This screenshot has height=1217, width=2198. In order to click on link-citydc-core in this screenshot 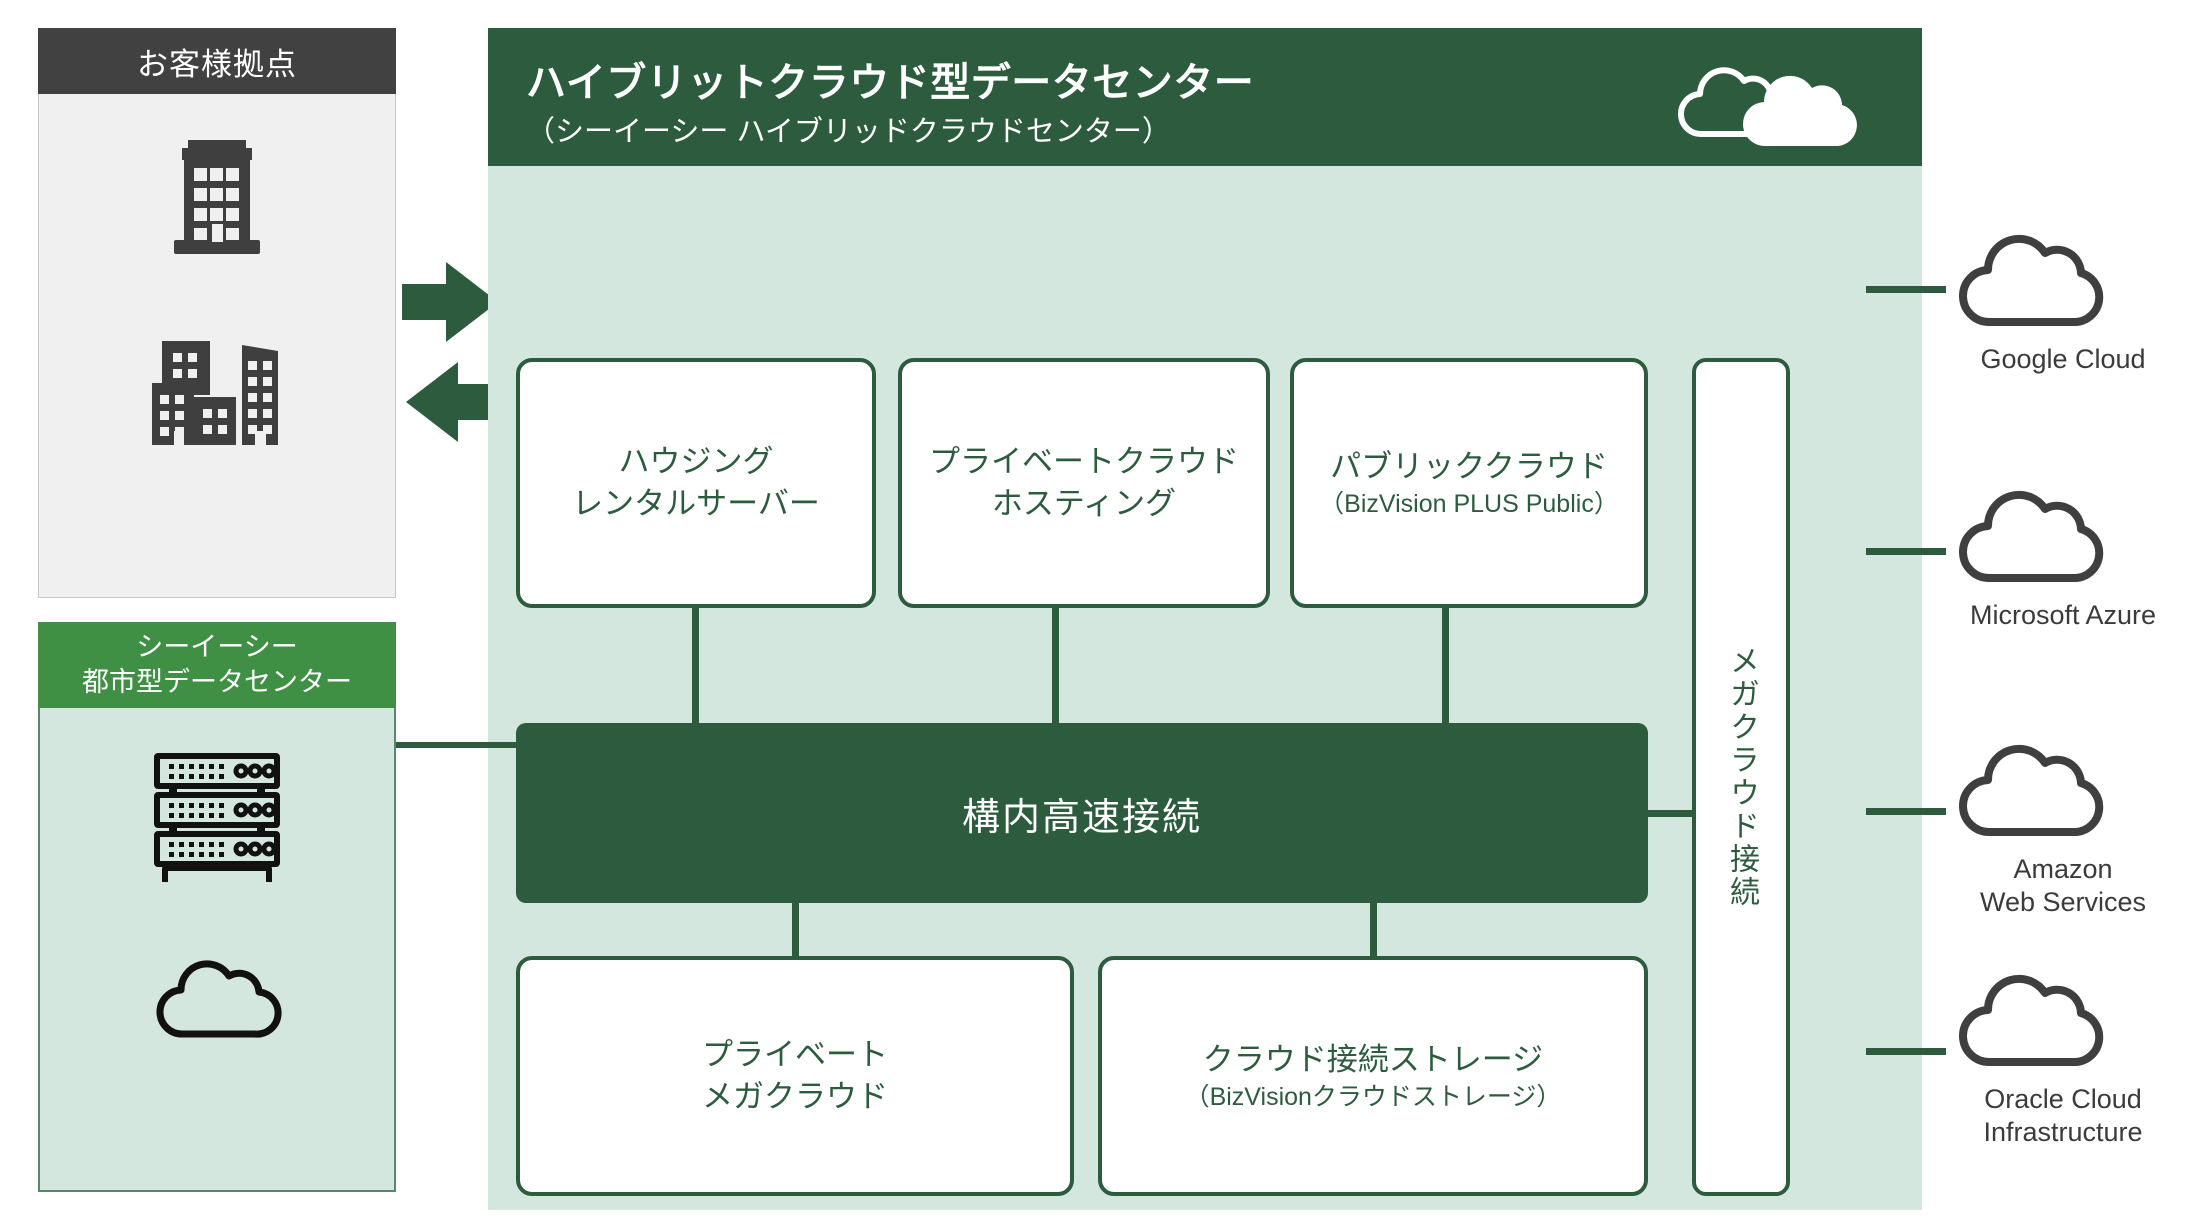, I will do `click(456, 745)`.